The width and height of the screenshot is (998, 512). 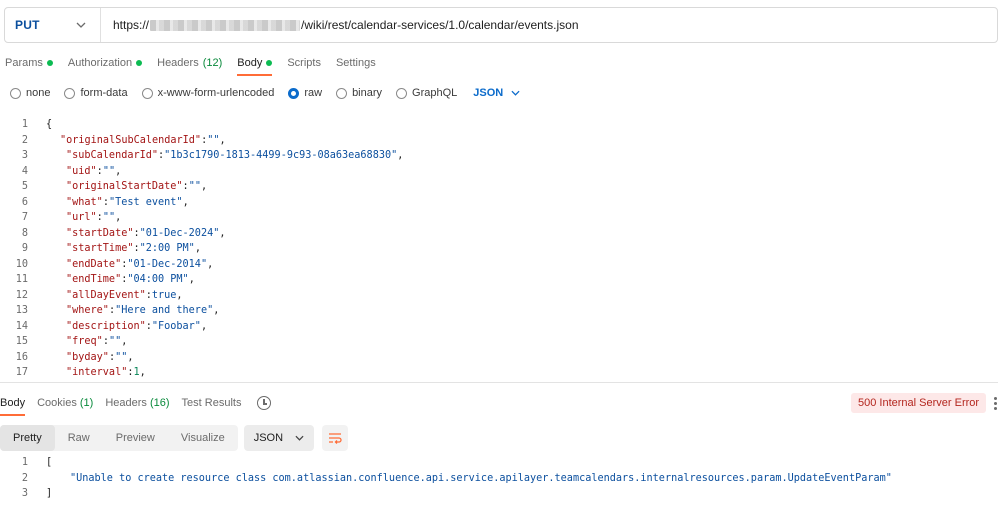 I want to click on json-value: "04:00 PM", so click(x=158, y=279).